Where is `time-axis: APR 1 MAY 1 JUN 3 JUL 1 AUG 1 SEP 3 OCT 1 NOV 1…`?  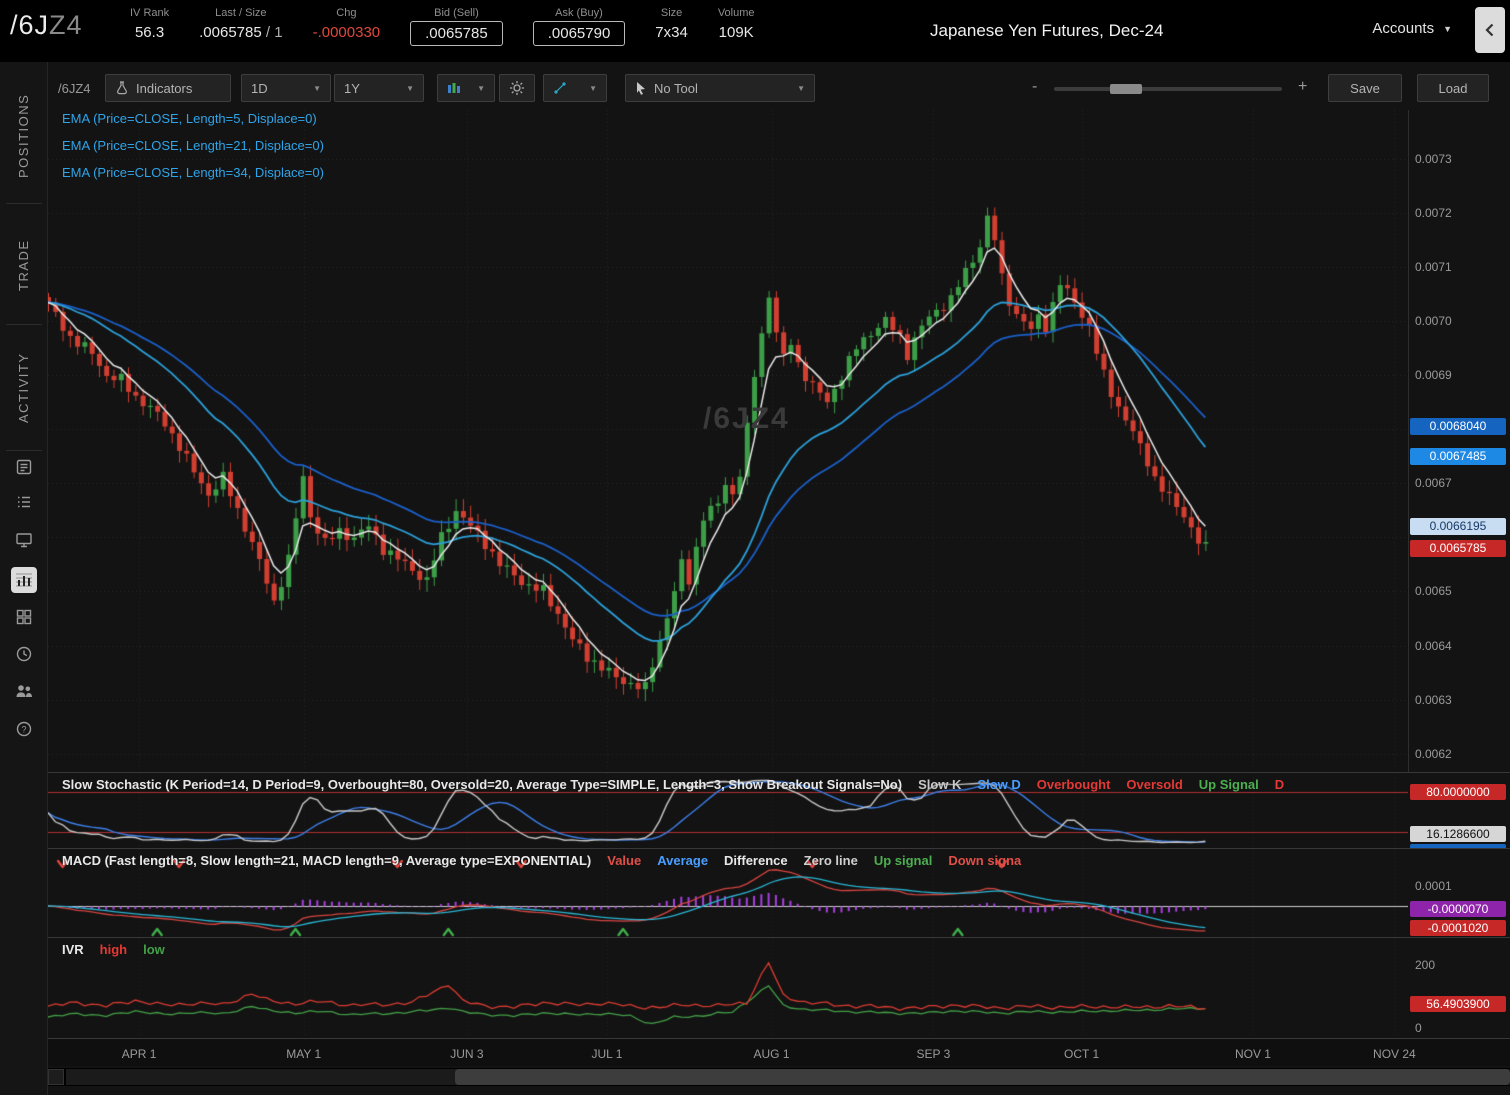 time-axis: APR 1 MAY 1 JUN 3 JUL 1 AUG 1 SEP 3 OCT 1 NOV 1… is located at coordinates (779, 1052).